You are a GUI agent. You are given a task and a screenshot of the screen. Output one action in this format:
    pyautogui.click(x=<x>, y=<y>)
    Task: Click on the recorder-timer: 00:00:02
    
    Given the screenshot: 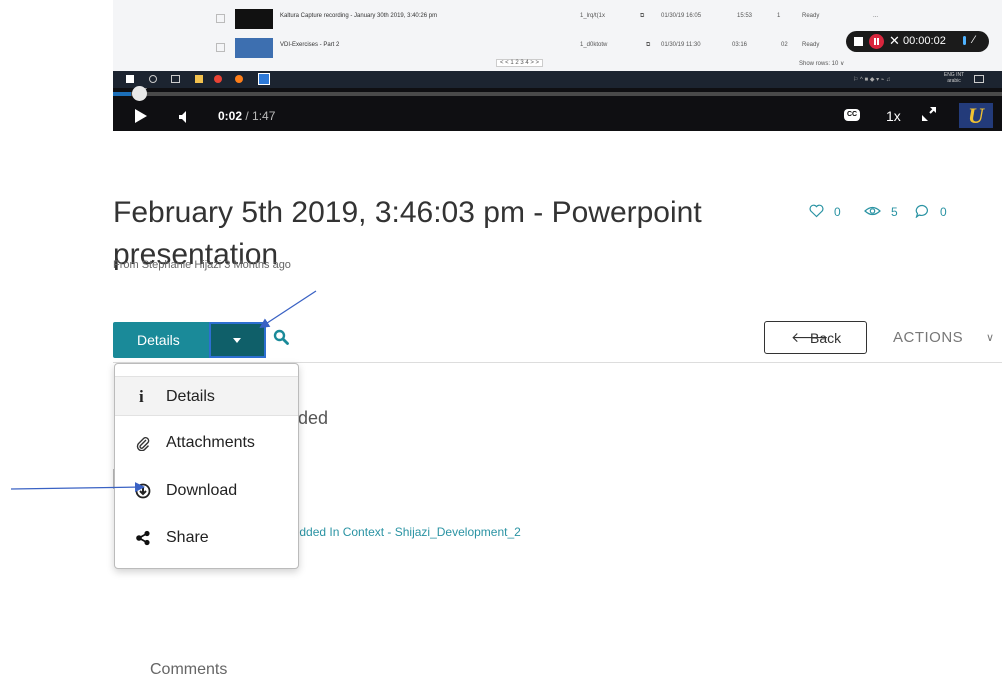 What is the action you would take?
    pyautogui.click(x=924, y=41)
    